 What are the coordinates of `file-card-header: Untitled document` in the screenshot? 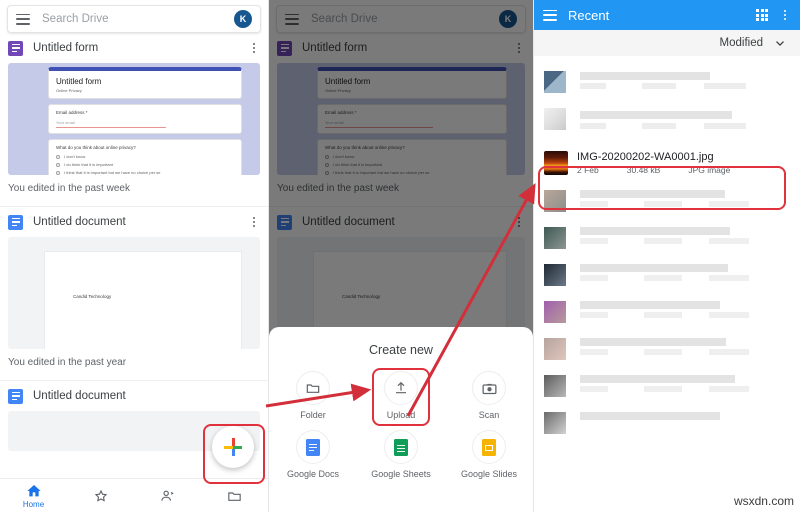 It's located at (134, 222).